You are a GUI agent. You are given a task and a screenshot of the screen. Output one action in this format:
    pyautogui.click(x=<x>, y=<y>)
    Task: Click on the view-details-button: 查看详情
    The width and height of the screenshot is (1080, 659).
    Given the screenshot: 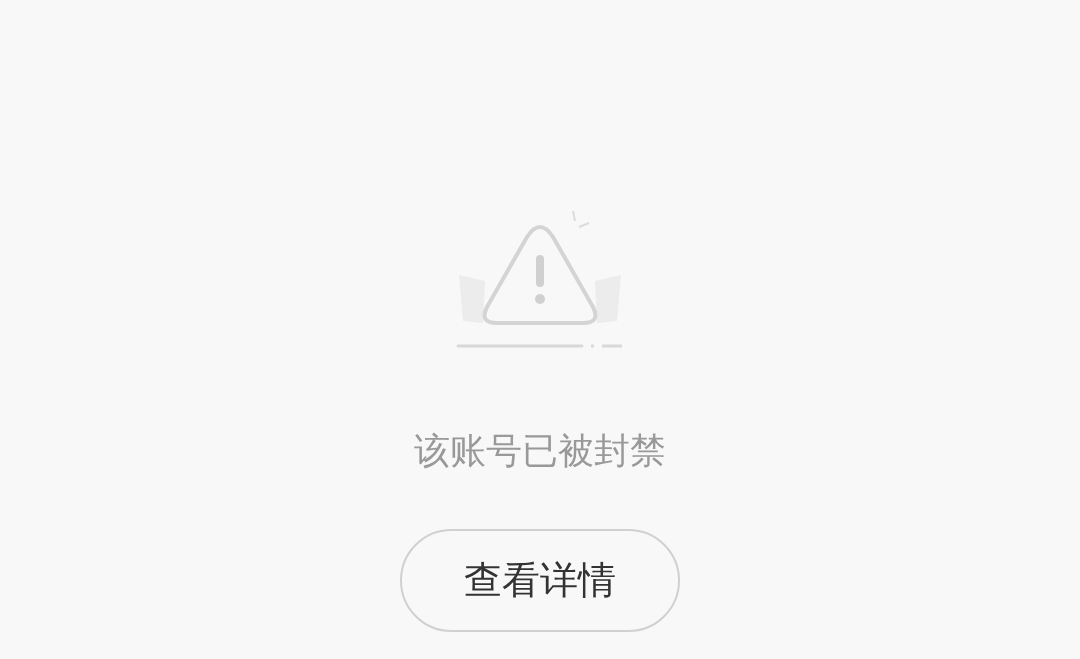 What is the action you would take?
    pyautogui.click(x=540, y=580)
    